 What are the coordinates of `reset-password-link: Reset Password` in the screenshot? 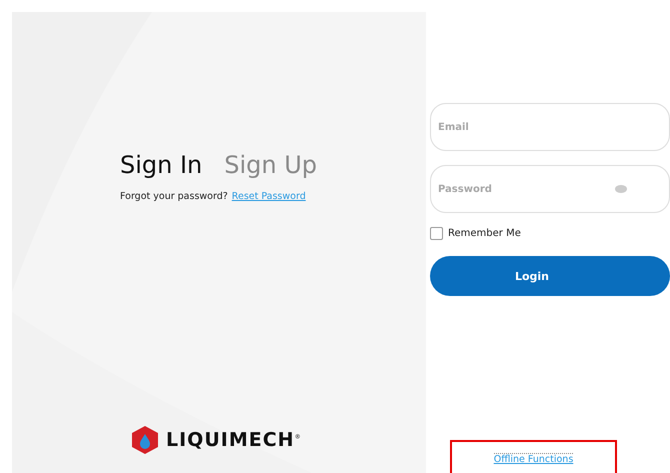 It's located at (269, 196).